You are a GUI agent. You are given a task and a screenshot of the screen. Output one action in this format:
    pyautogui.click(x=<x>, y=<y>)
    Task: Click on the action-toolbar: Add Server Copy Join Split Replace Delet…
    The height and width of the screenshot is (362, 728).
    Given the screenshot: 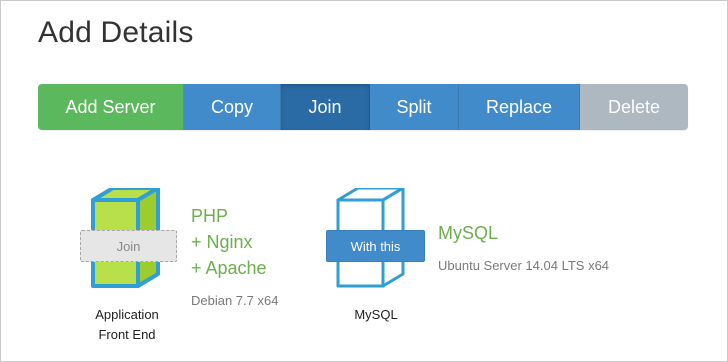 What is the action you would take?
    pyautogui.click(x=363, y=107)
    